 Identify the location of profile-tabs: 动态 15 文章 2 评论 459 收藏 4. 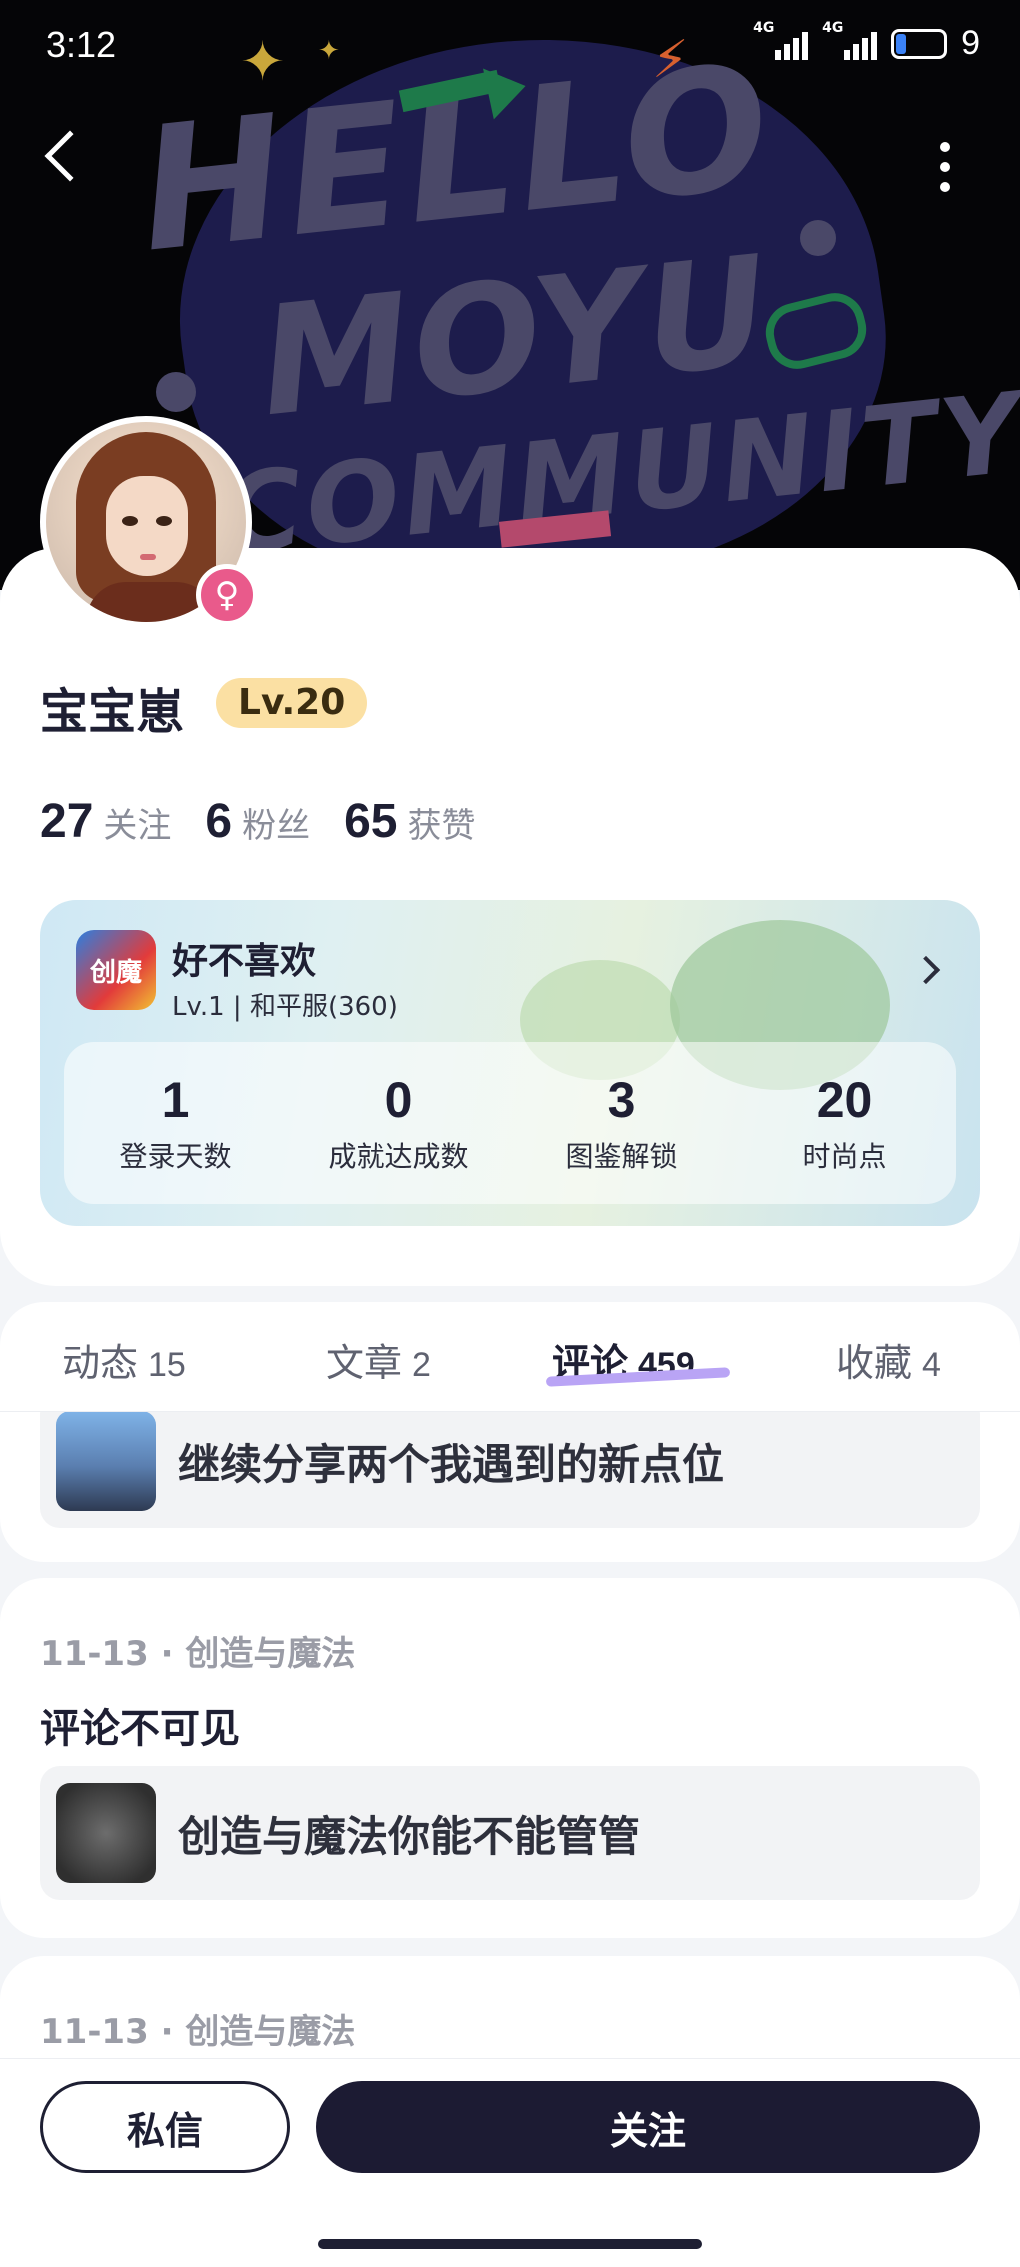
(510, 1357).